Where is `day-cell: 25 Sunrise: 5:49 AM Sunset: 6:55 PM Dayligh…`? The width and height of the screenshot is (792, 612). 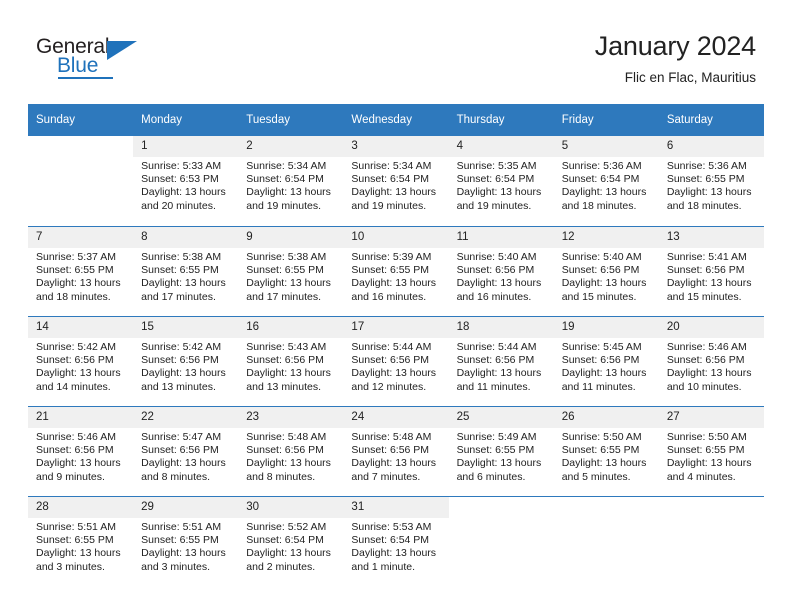
day-cell: 25 Sunrise: 5:49 AM Sunset: 6:55 PM Dayligh… is located at coordinates (501, 451).